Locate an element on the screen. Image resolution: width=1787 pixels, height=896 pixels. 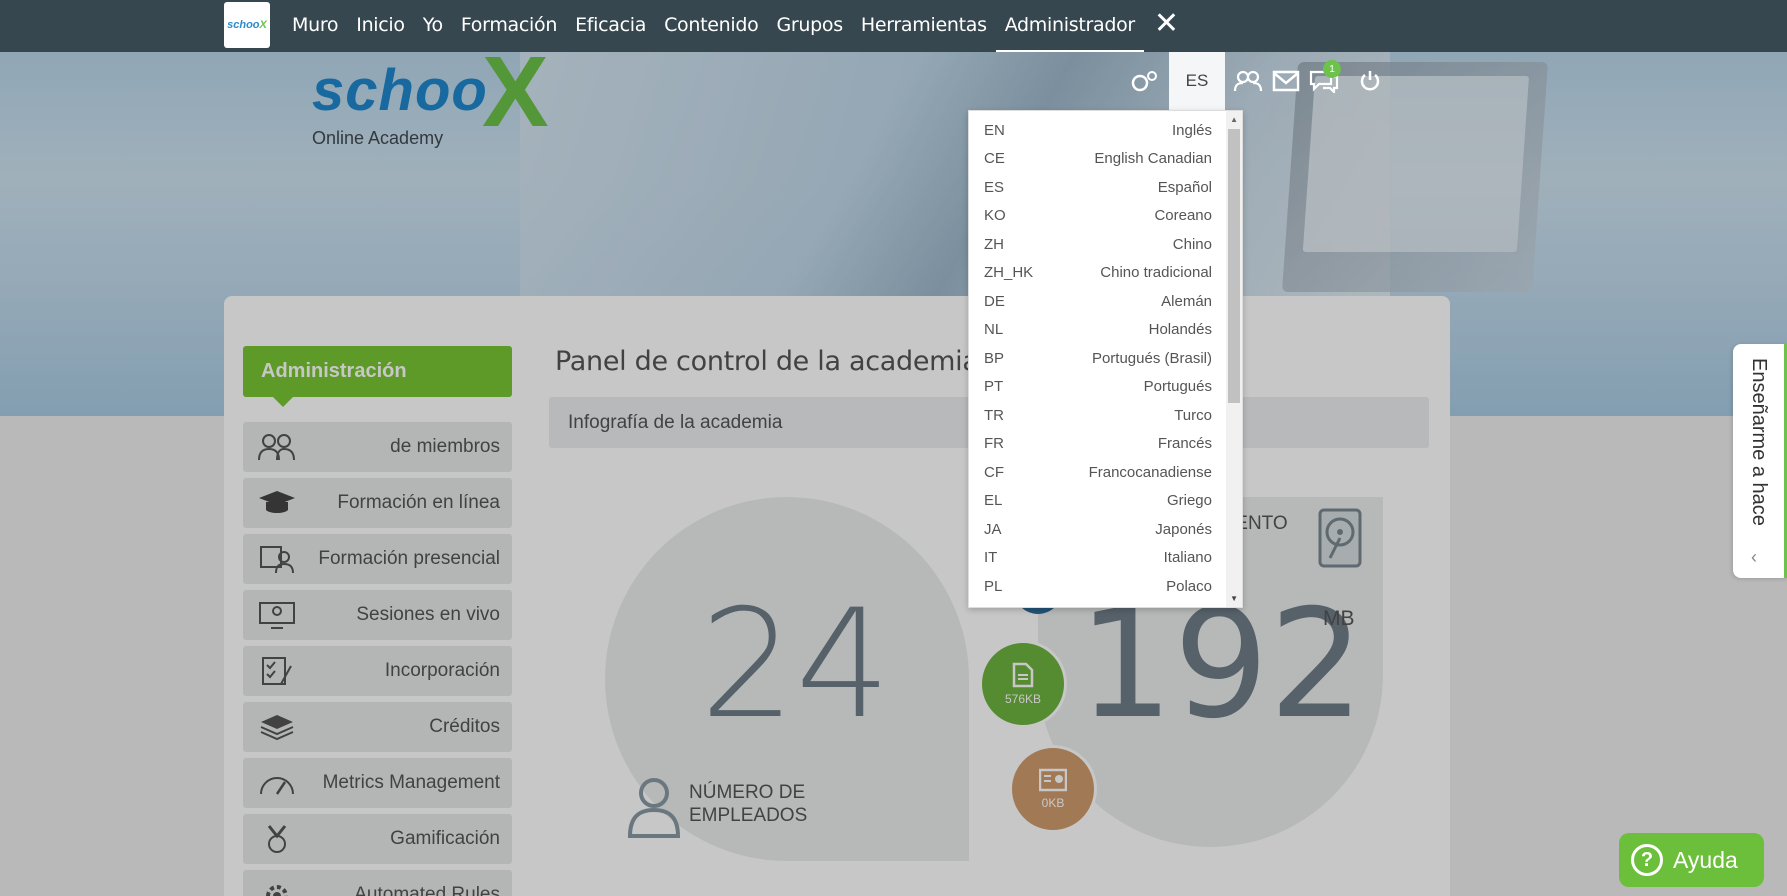
media-size: 0KB is located at coordinates (1053, 803).